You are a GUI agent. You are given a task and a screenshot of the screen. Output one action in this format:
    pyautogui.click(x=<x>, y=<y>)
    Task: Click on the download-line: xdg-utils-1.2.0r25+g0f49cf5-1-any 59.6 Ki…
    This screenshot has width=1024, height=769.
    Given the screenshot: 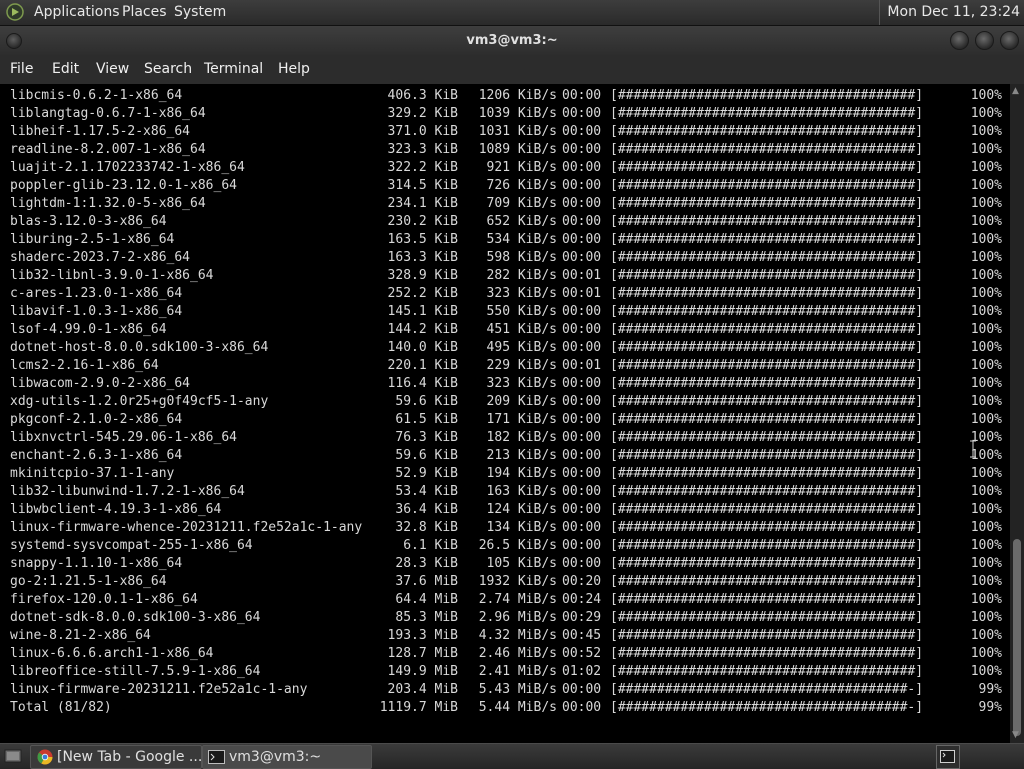 What is the action you would take?
    pyautogui.click(x=505, y=402)
    